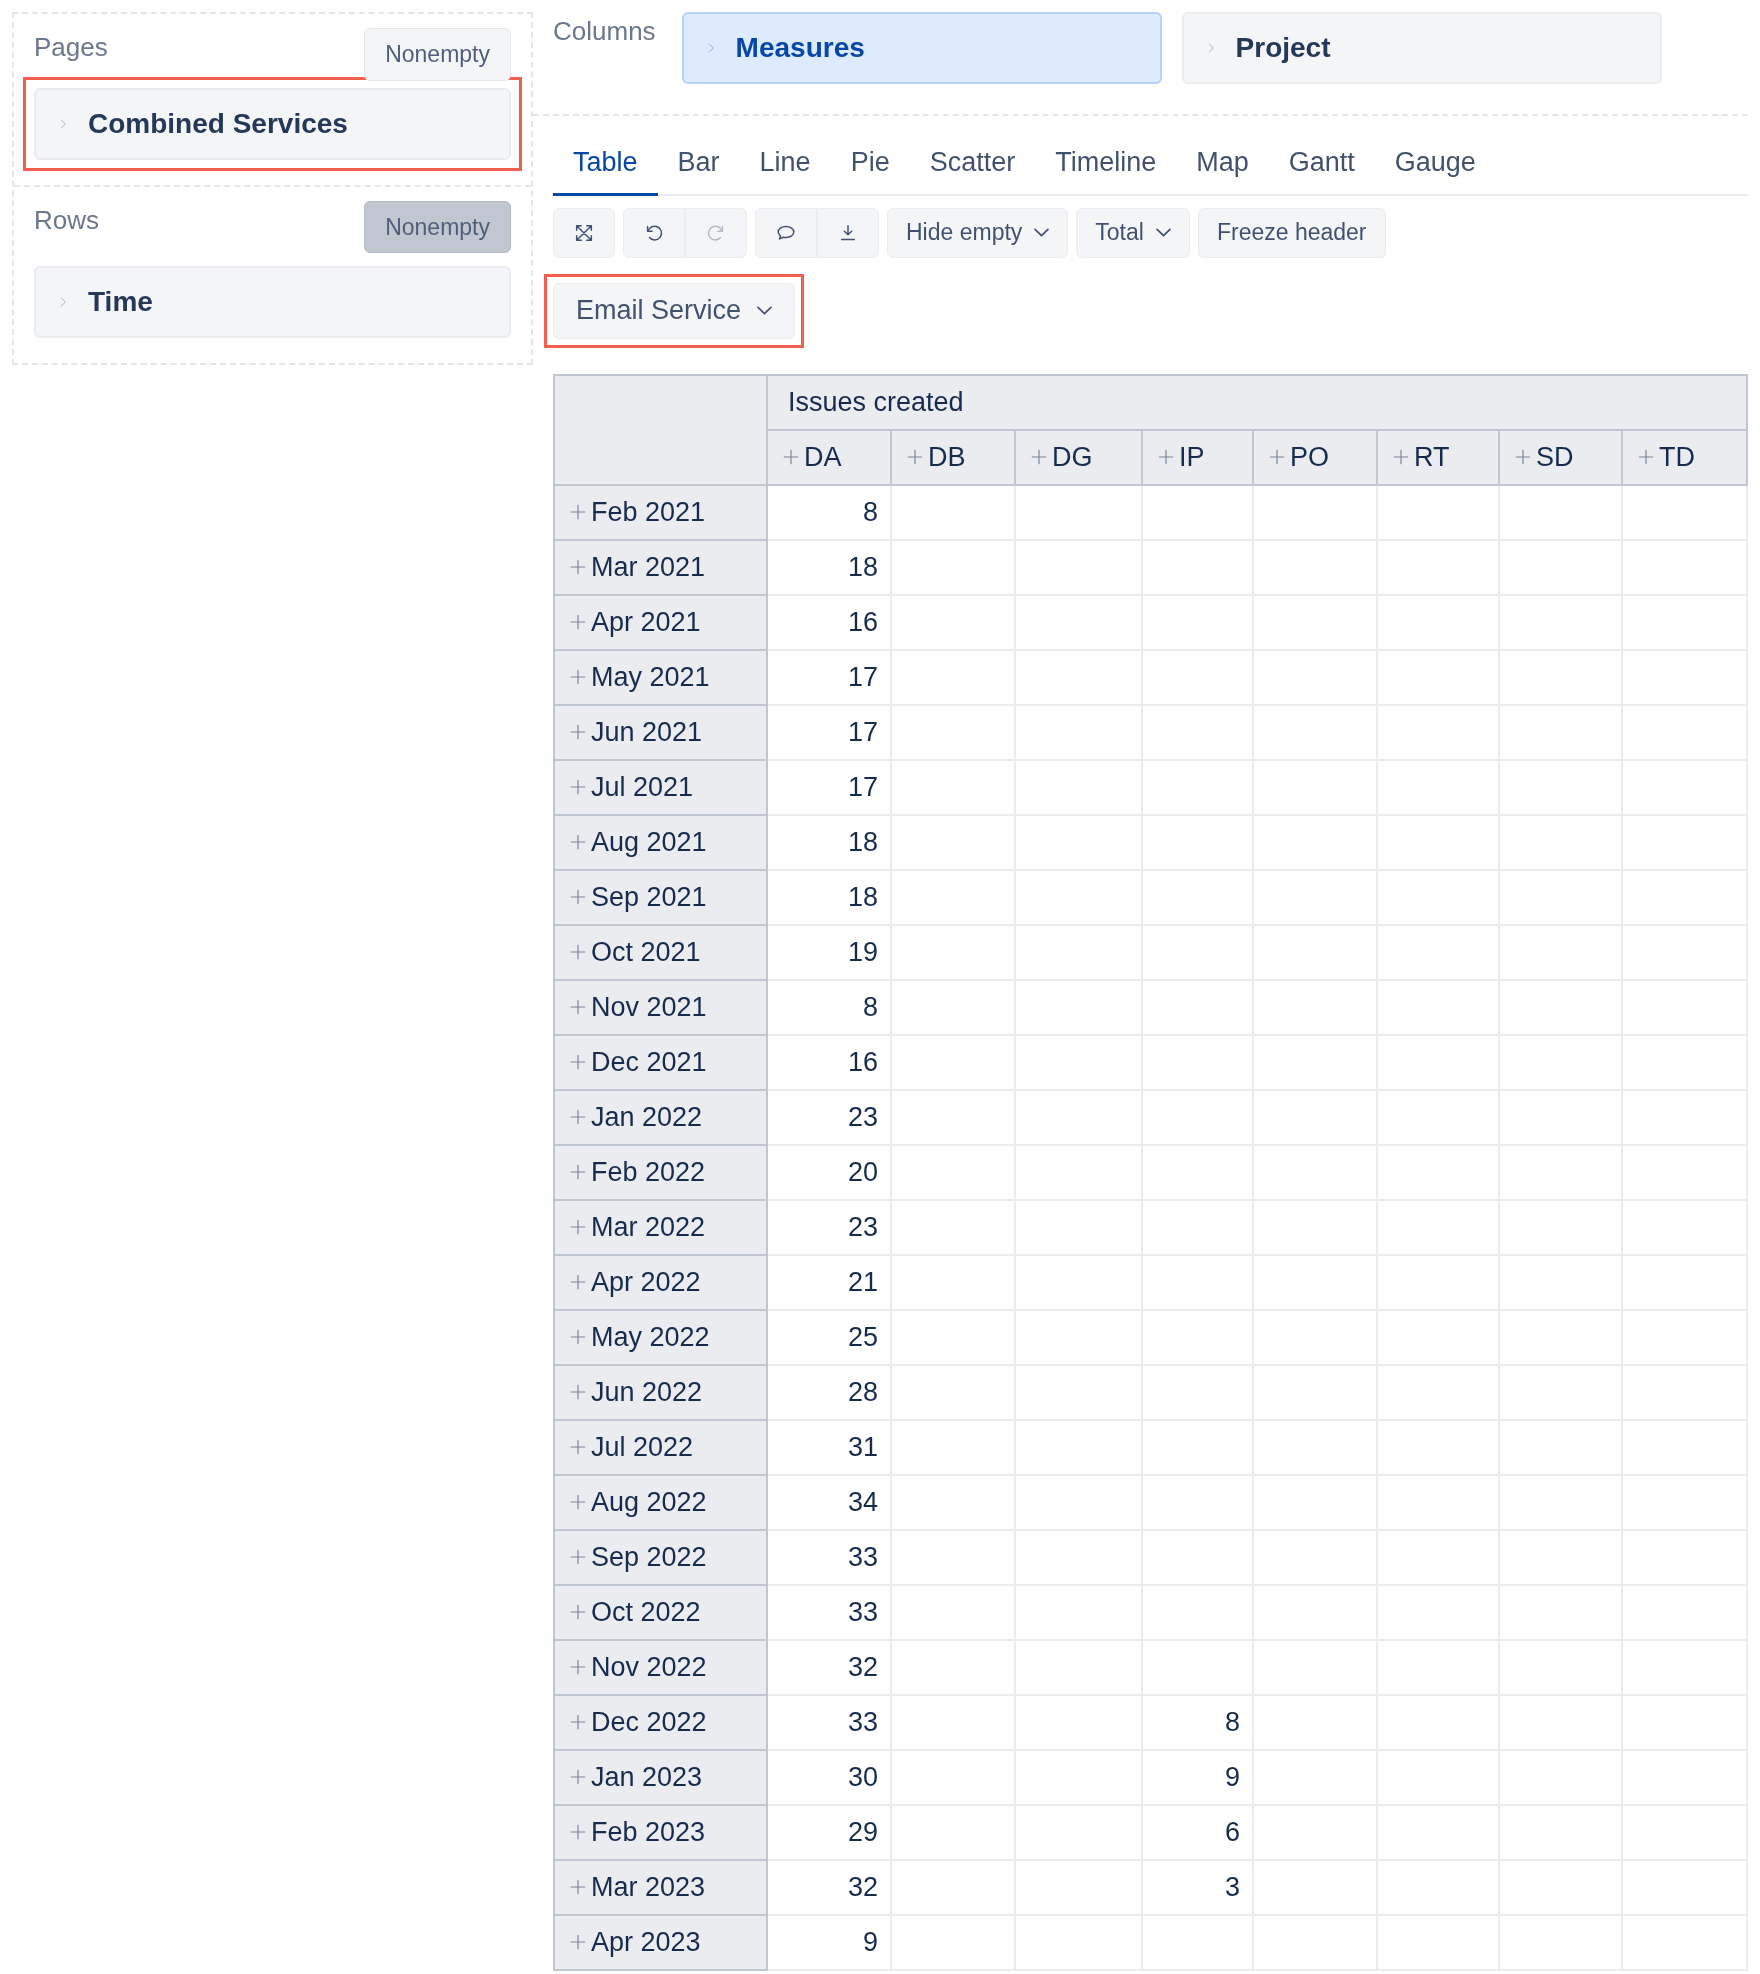  I want to click on table-cell: 21, so click(829, 1282).